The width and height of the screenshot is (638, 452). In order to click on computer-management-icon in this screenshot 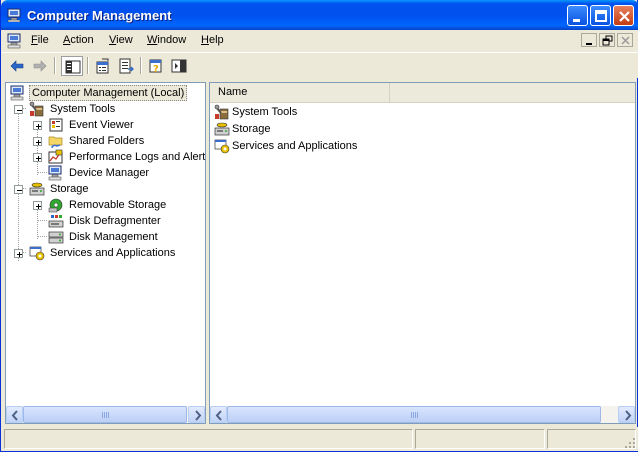, I will do `click(15, 15)`.